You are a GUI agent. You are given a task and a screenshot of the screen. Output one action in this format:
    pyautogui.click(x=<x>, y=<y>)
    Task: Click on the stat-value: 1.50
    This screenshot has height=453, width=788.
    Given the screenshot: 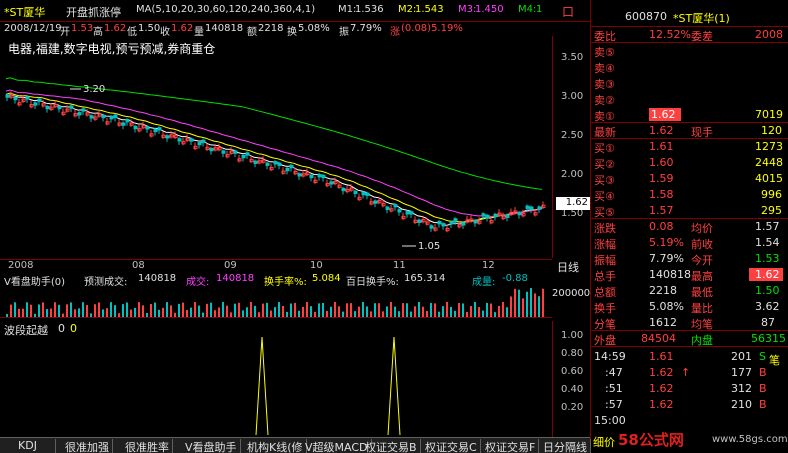 What is the action you would take?
    pyautogui.click(x=767, y=290)
    